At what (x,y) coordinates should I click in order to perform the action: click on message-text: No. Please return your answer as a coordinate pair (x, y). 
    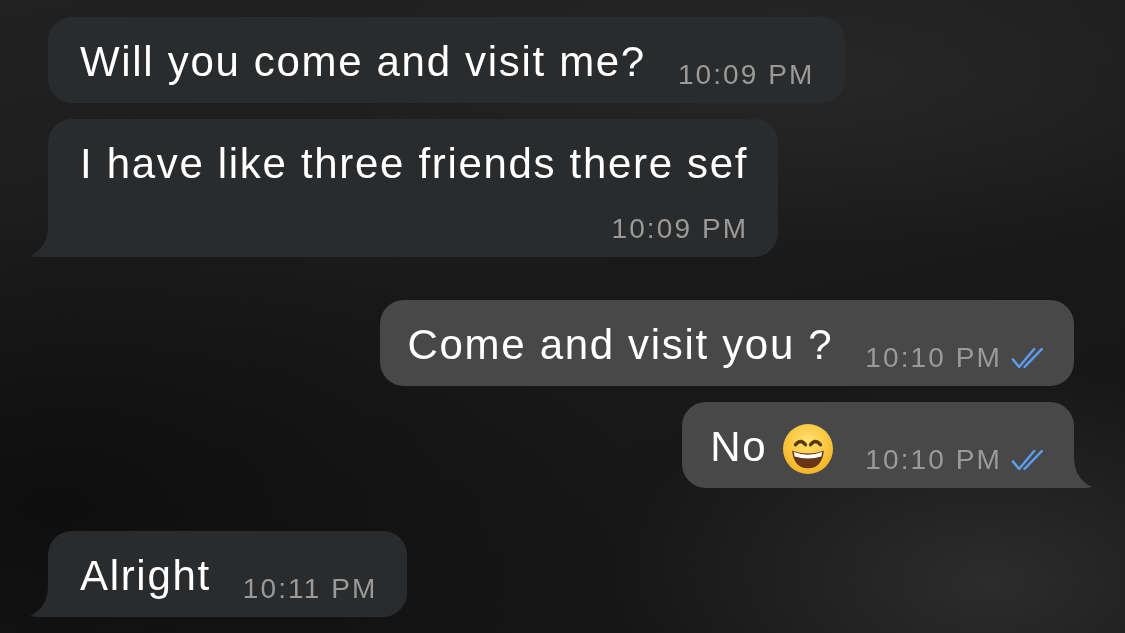
    Looking at the image, I should click on (739, 447).